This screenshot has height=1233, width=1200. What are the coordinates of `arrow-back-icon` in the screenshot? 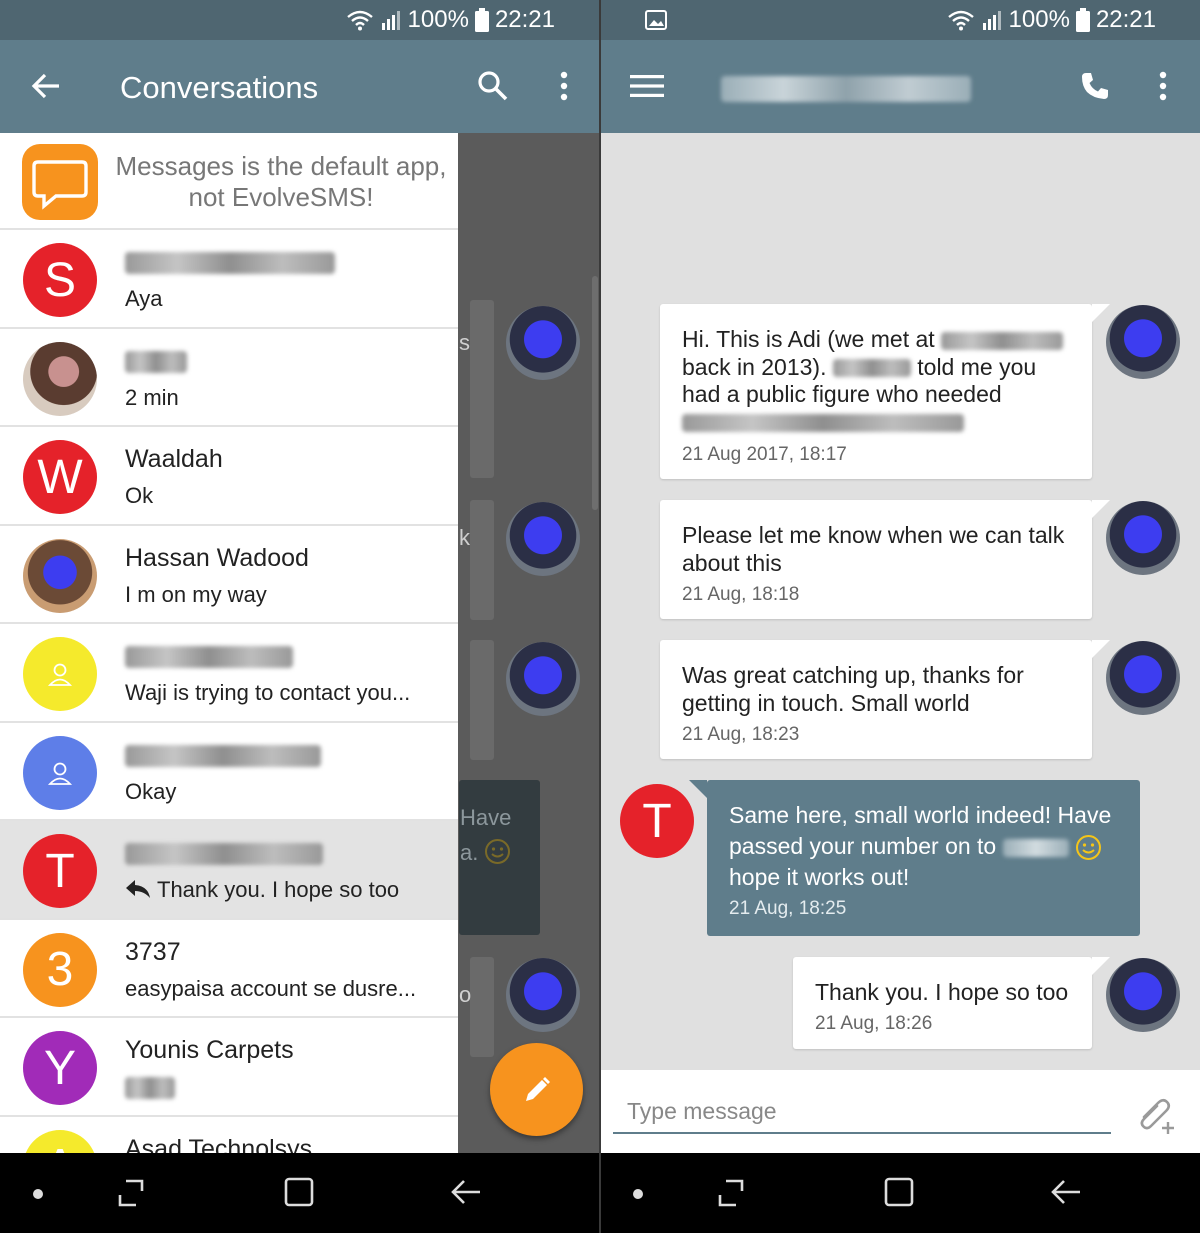 It's located at (45, 86).